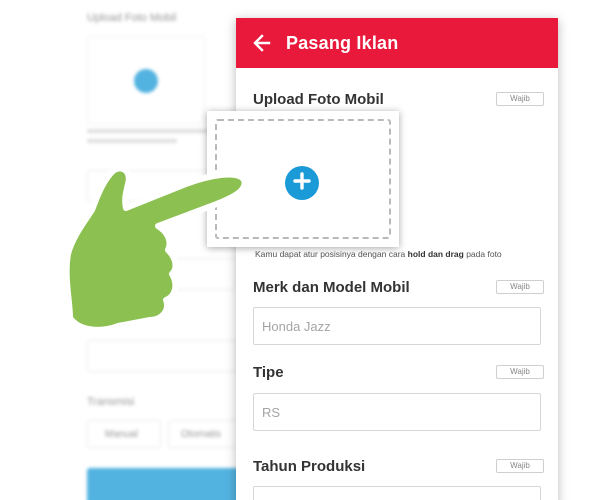 Image resolution: width=600 pixels, height=500 pixels. I want to click on app-bar: Pasang Iklan, so click(397, 43).